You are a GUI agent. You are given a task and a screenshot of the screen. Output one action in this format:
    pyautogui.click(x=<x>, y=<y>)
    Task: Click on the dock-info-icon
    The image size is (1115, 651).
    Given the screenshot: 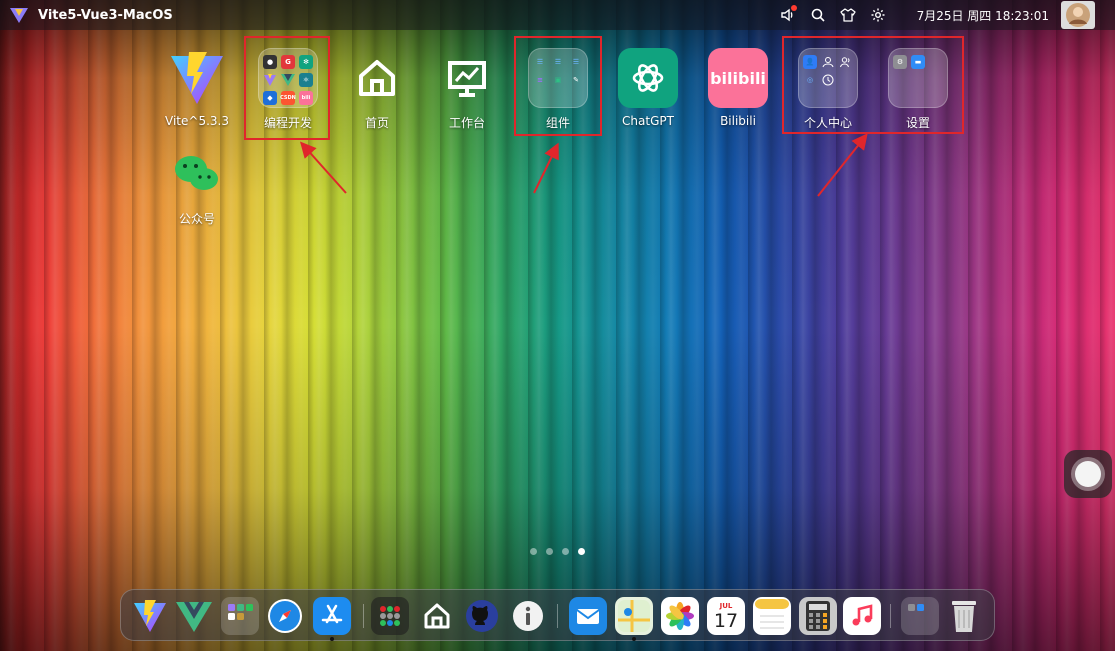 What is the action you would take?
    pyautogui.click(x=528, y=616)
    